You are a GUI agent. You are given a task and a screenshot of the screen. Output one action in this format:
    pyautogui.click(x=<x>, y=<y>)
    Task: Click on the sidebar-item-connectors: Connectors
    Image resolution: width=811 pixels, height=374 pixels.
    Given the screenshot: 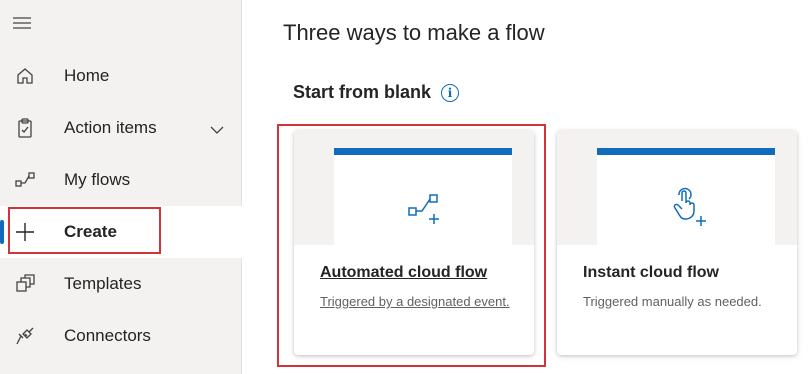 What is the action you would take?
    pyautogui.click(x=121, y=336)
    